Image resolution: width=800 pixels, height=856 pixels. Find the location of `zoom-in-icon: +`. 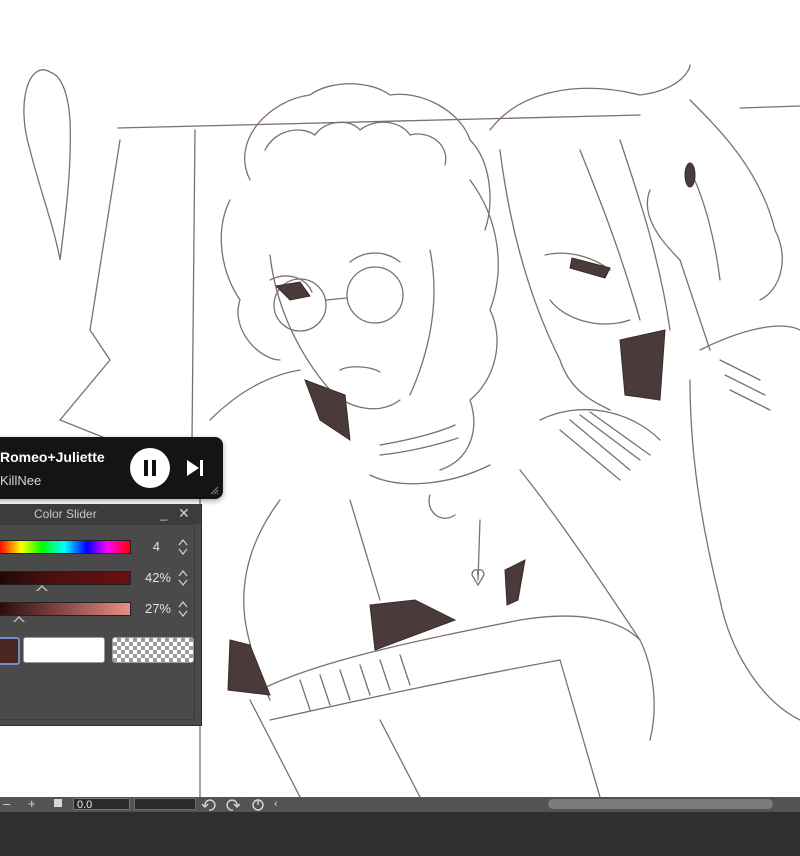

zoom-in-icon: + is located at coordinates (32, 803).